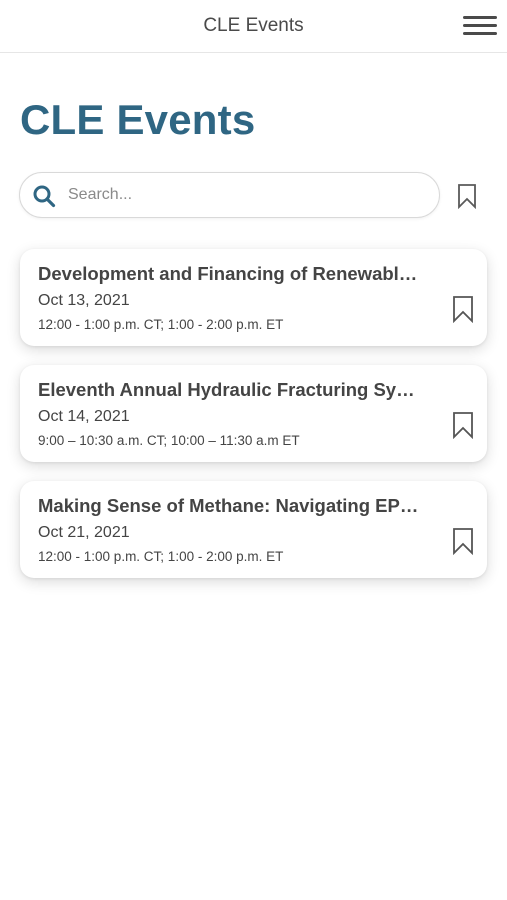  What do you see at coordinates (138, 119) in the screenshot?
I see `page-title: CLE Events` at bounding box center [138, 119].